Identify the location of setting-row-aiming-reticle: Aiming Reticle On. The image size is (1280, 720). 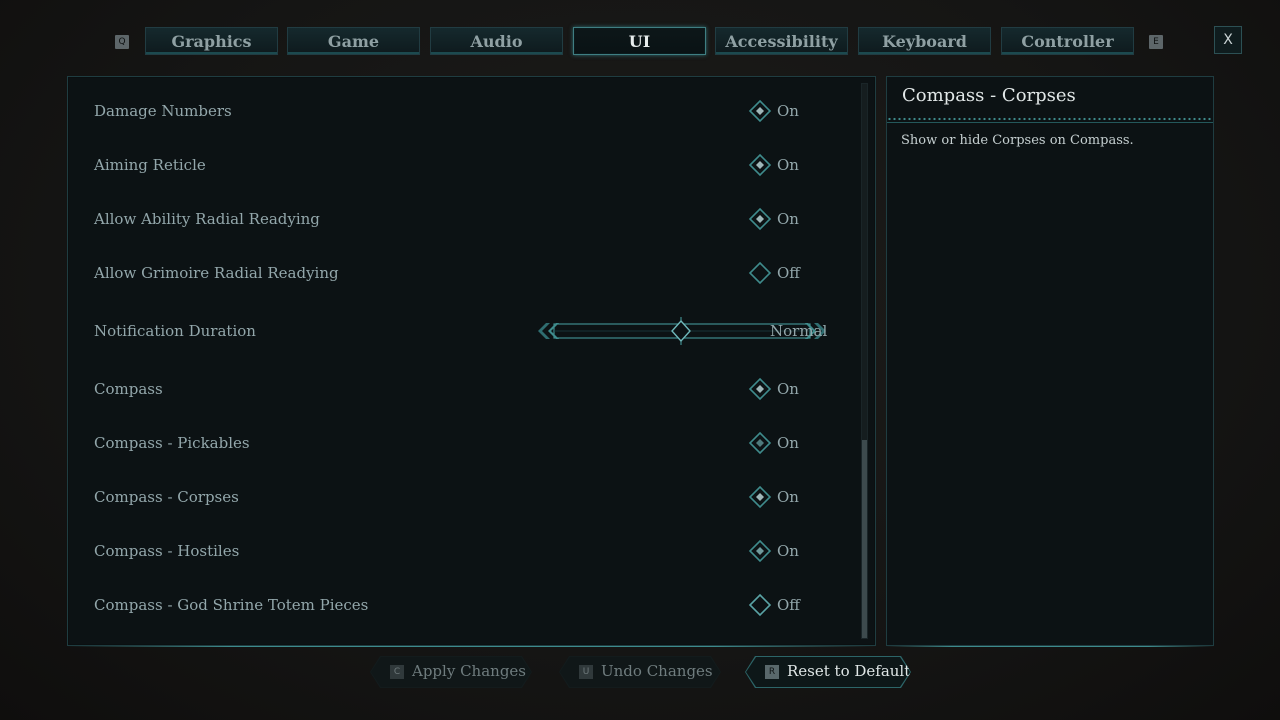
(463, 165).